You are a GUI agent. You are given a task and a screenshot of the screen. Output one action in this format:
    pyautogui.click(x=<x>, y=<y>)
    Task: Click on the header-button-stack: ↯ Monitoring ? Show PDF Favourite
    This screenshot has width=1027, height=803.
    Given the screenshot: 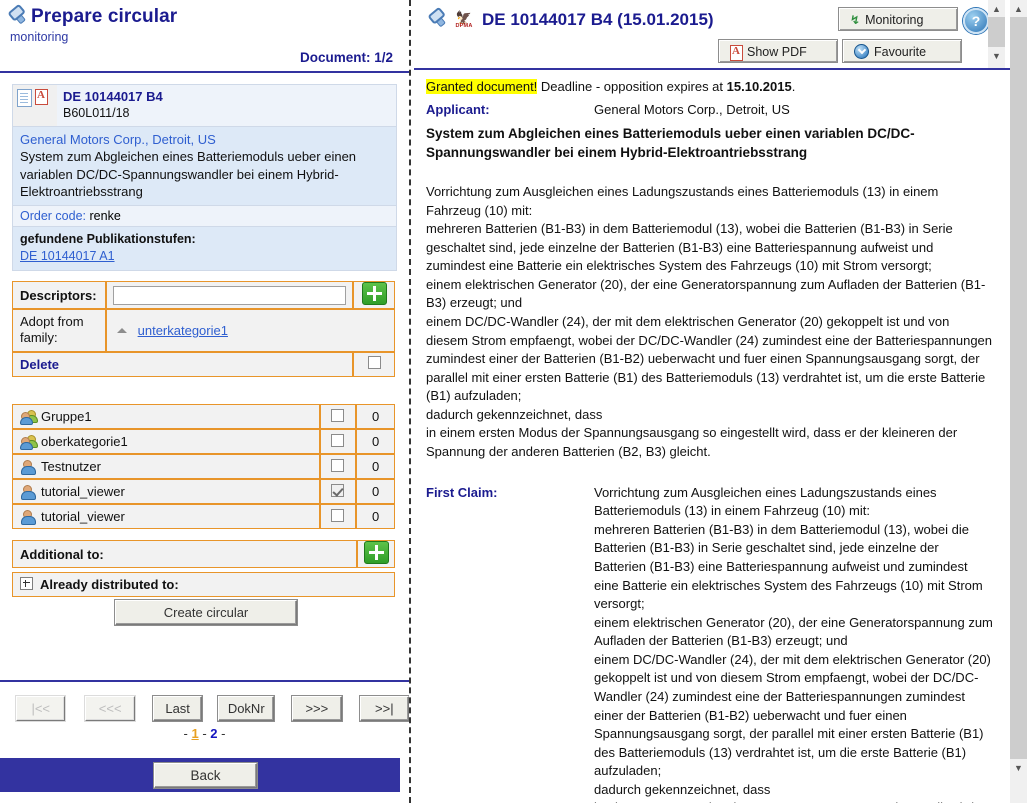 What is the action you would take?
    pyautogui.click(x=701, y=35)
    